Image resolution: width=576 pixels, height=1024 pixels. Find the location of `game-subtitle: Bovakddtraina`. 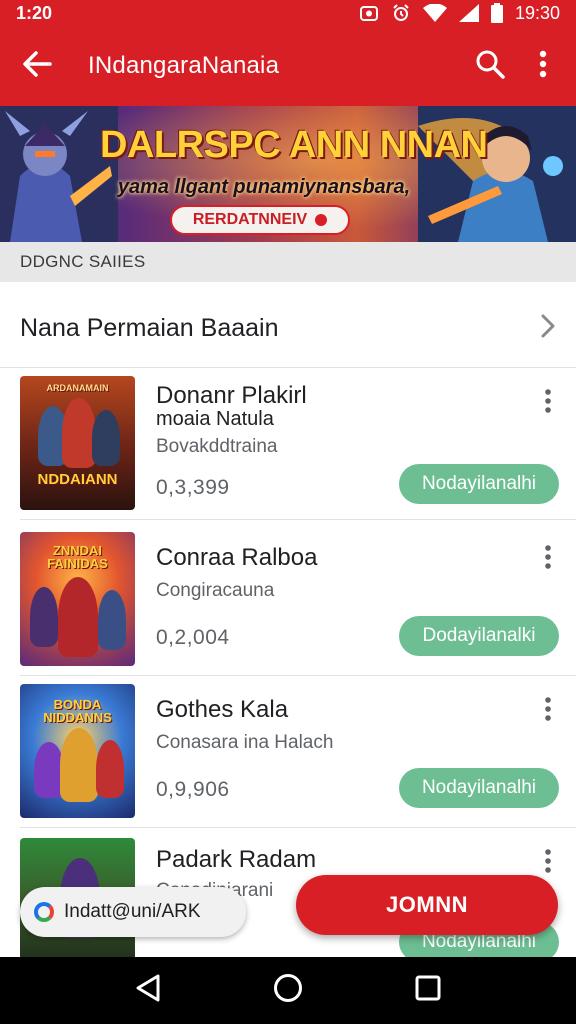

game-subtitle: Bovakddtraina is located at coordinates (217, 446).